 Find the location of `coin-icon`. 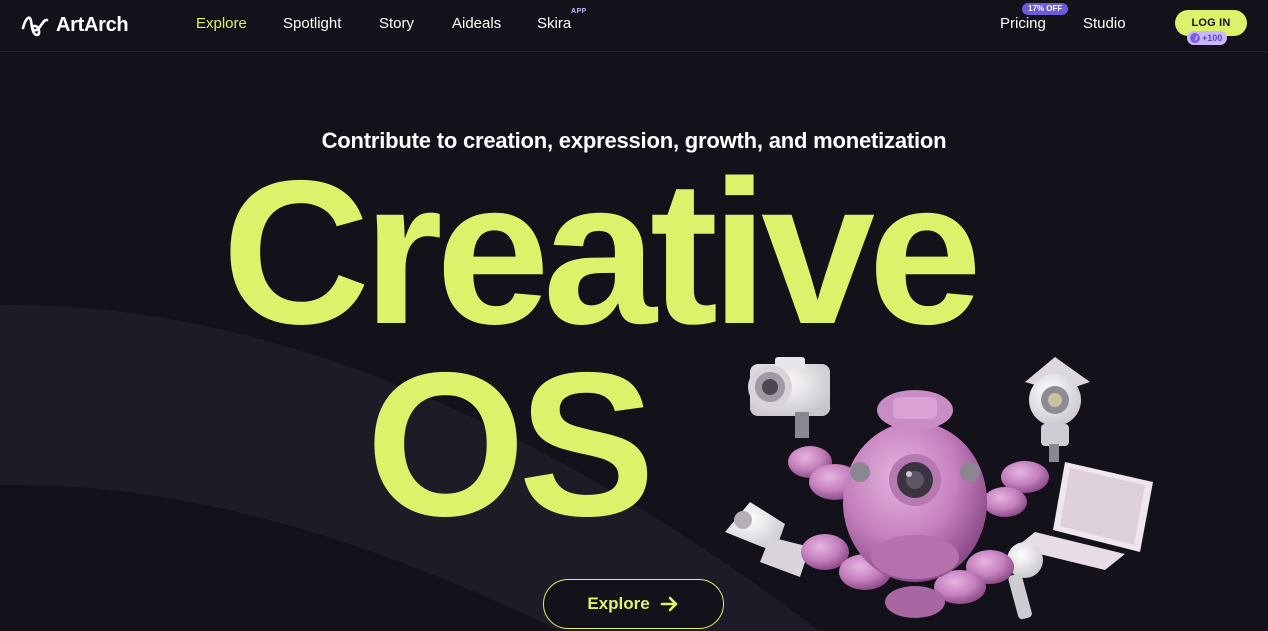

coin-icon is located at coordinates (1195, 38).